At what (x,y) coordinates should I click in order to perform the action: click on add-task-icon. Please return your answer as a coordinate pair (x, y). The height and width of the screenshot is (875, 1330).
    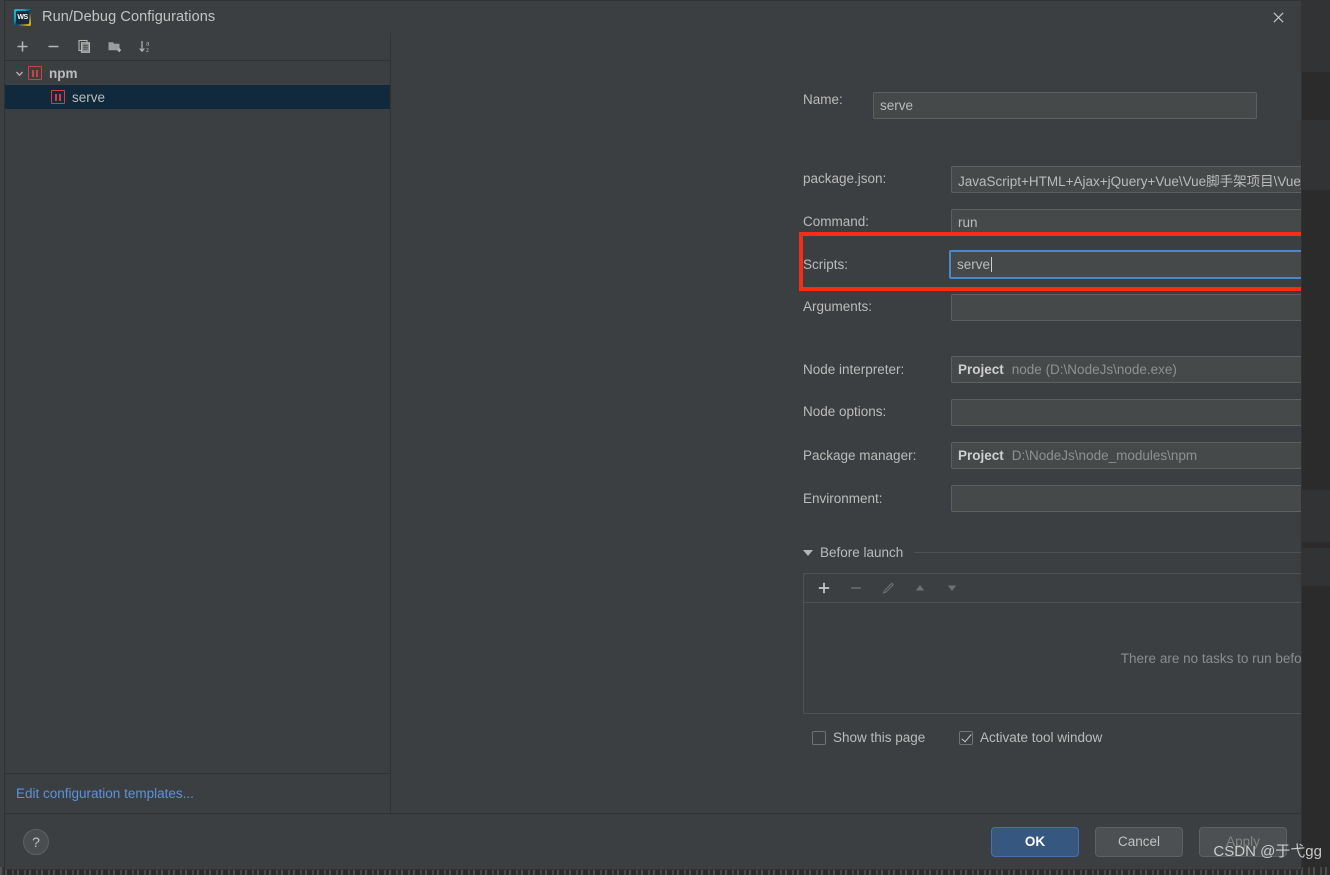
    Looking at the image, I should click on (824, 588).